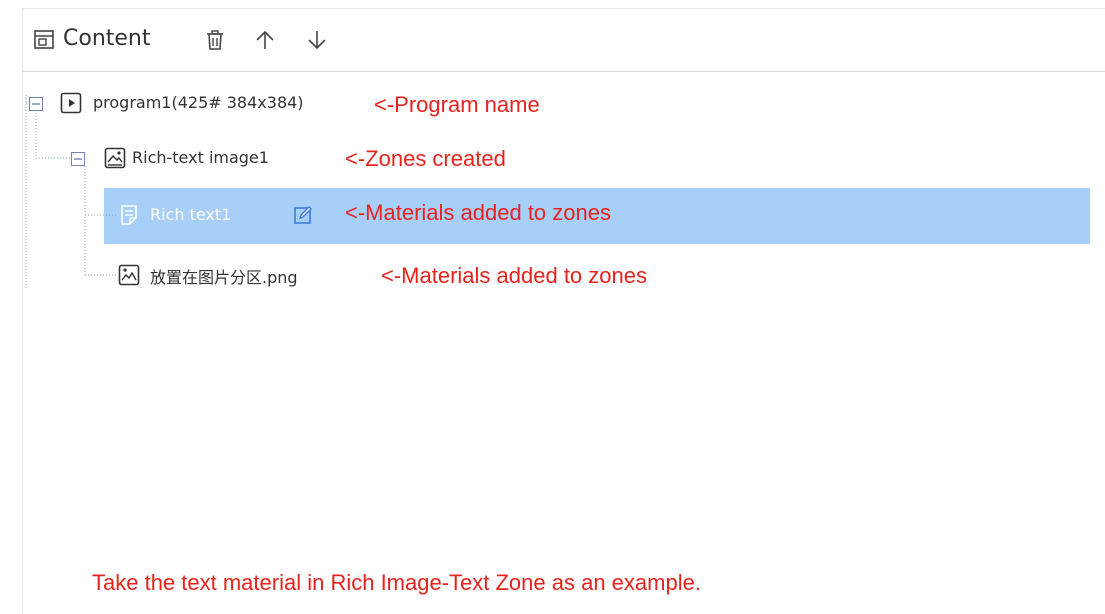 This screenshot has width=1105, height=614. Describe the element at coordinates (129, 215) in the screenshot. I see `rich-text-file-icon` at that location.